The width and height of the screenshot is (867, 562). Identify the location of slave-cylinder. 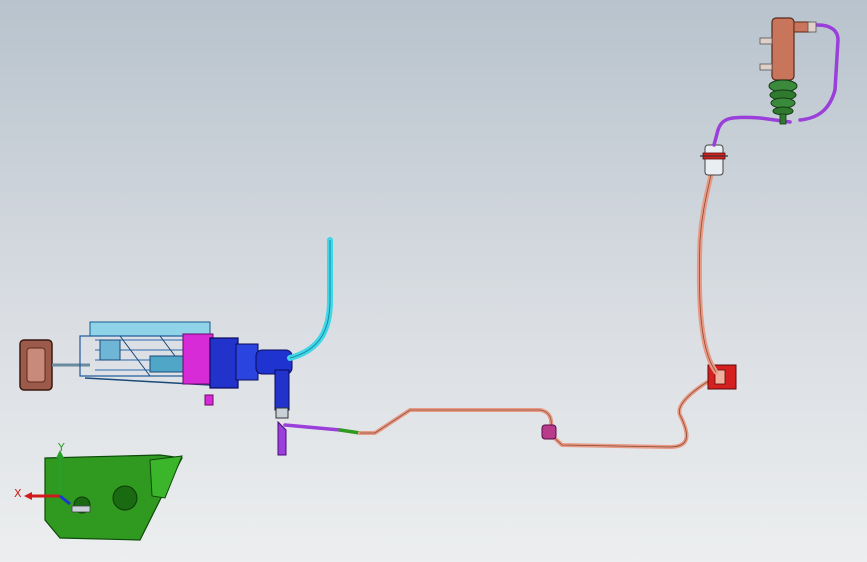
(788, 49).